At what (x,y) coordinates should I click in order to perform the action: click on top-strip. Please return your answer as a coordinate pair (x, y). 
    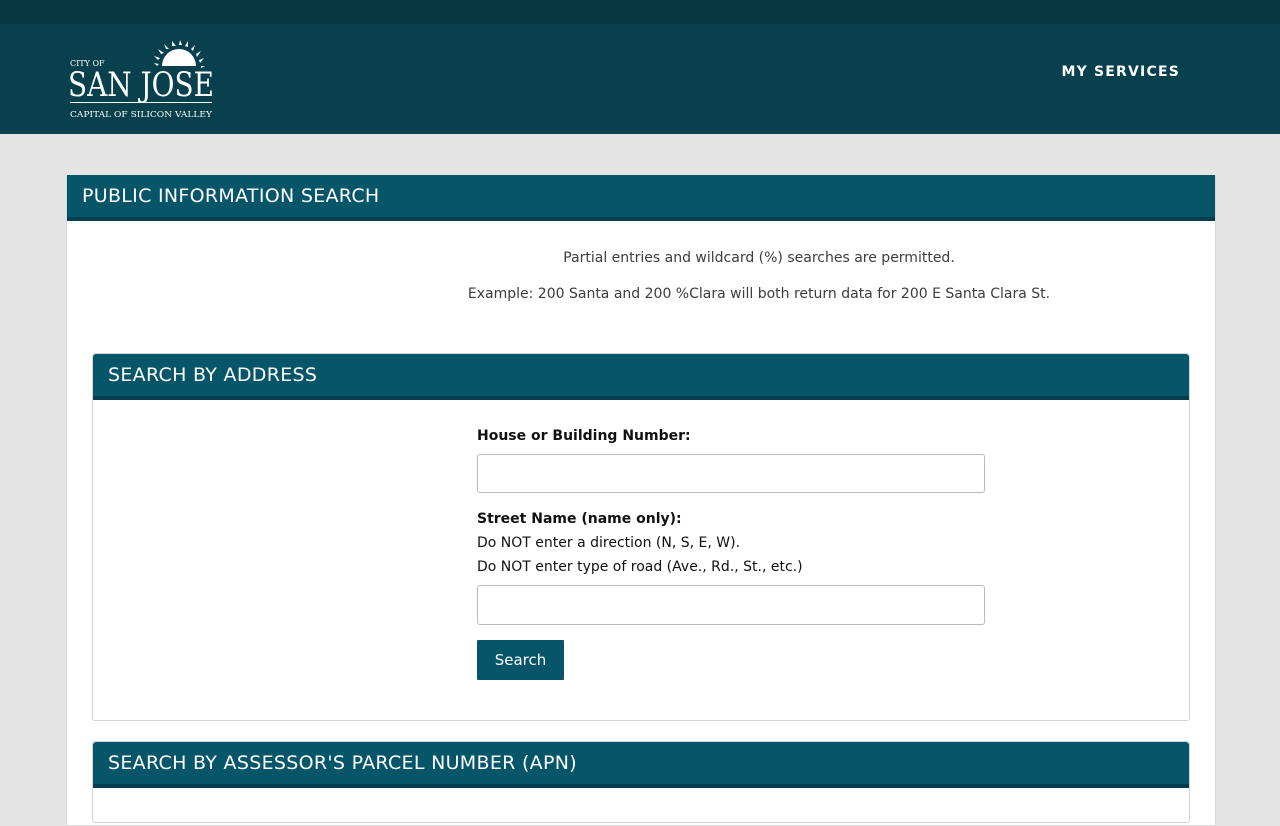
    Looking at the image, I should click on (640, 12).